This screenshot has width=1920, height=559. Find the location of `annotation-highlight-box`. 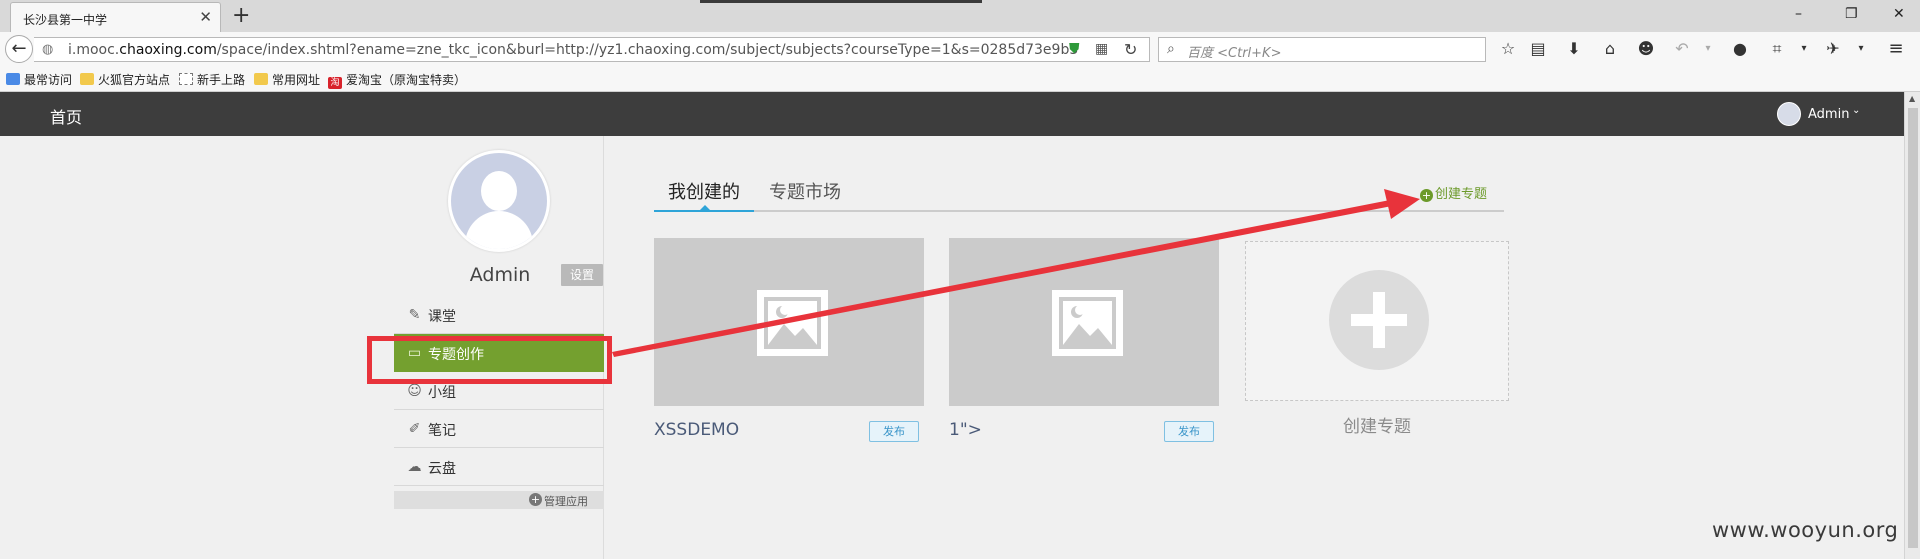

annotation-highlight-box is located at coordinates (489, 360).